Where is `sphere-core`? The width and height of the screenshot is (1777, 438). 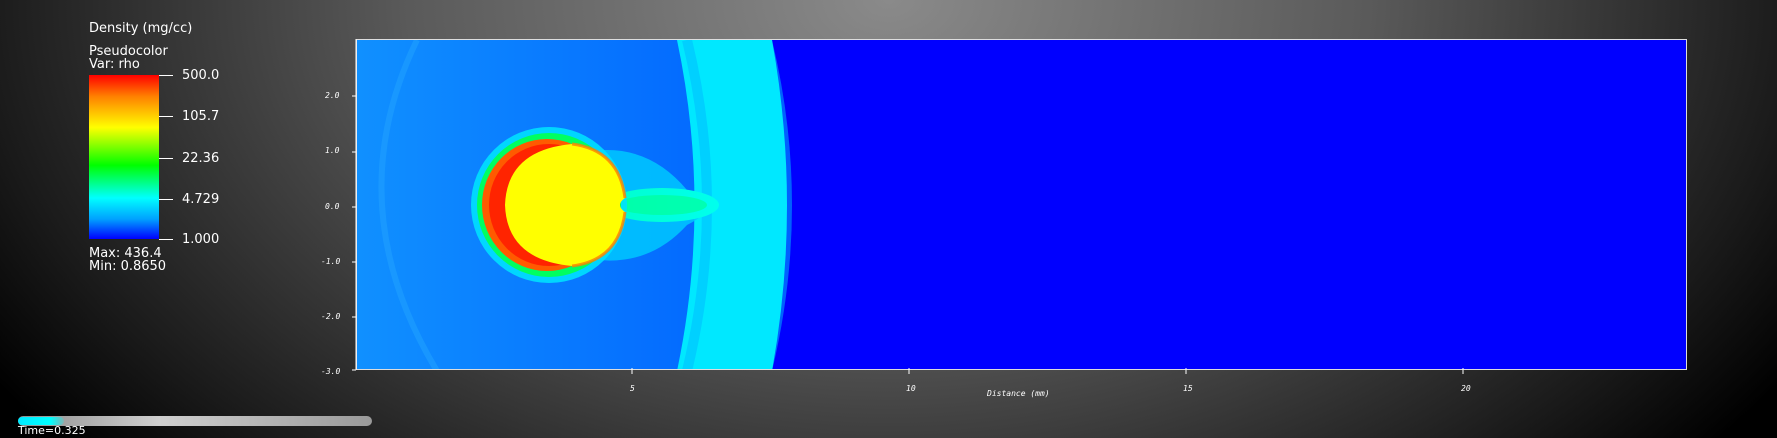
sphere-core is located at coordinates (565, 205).